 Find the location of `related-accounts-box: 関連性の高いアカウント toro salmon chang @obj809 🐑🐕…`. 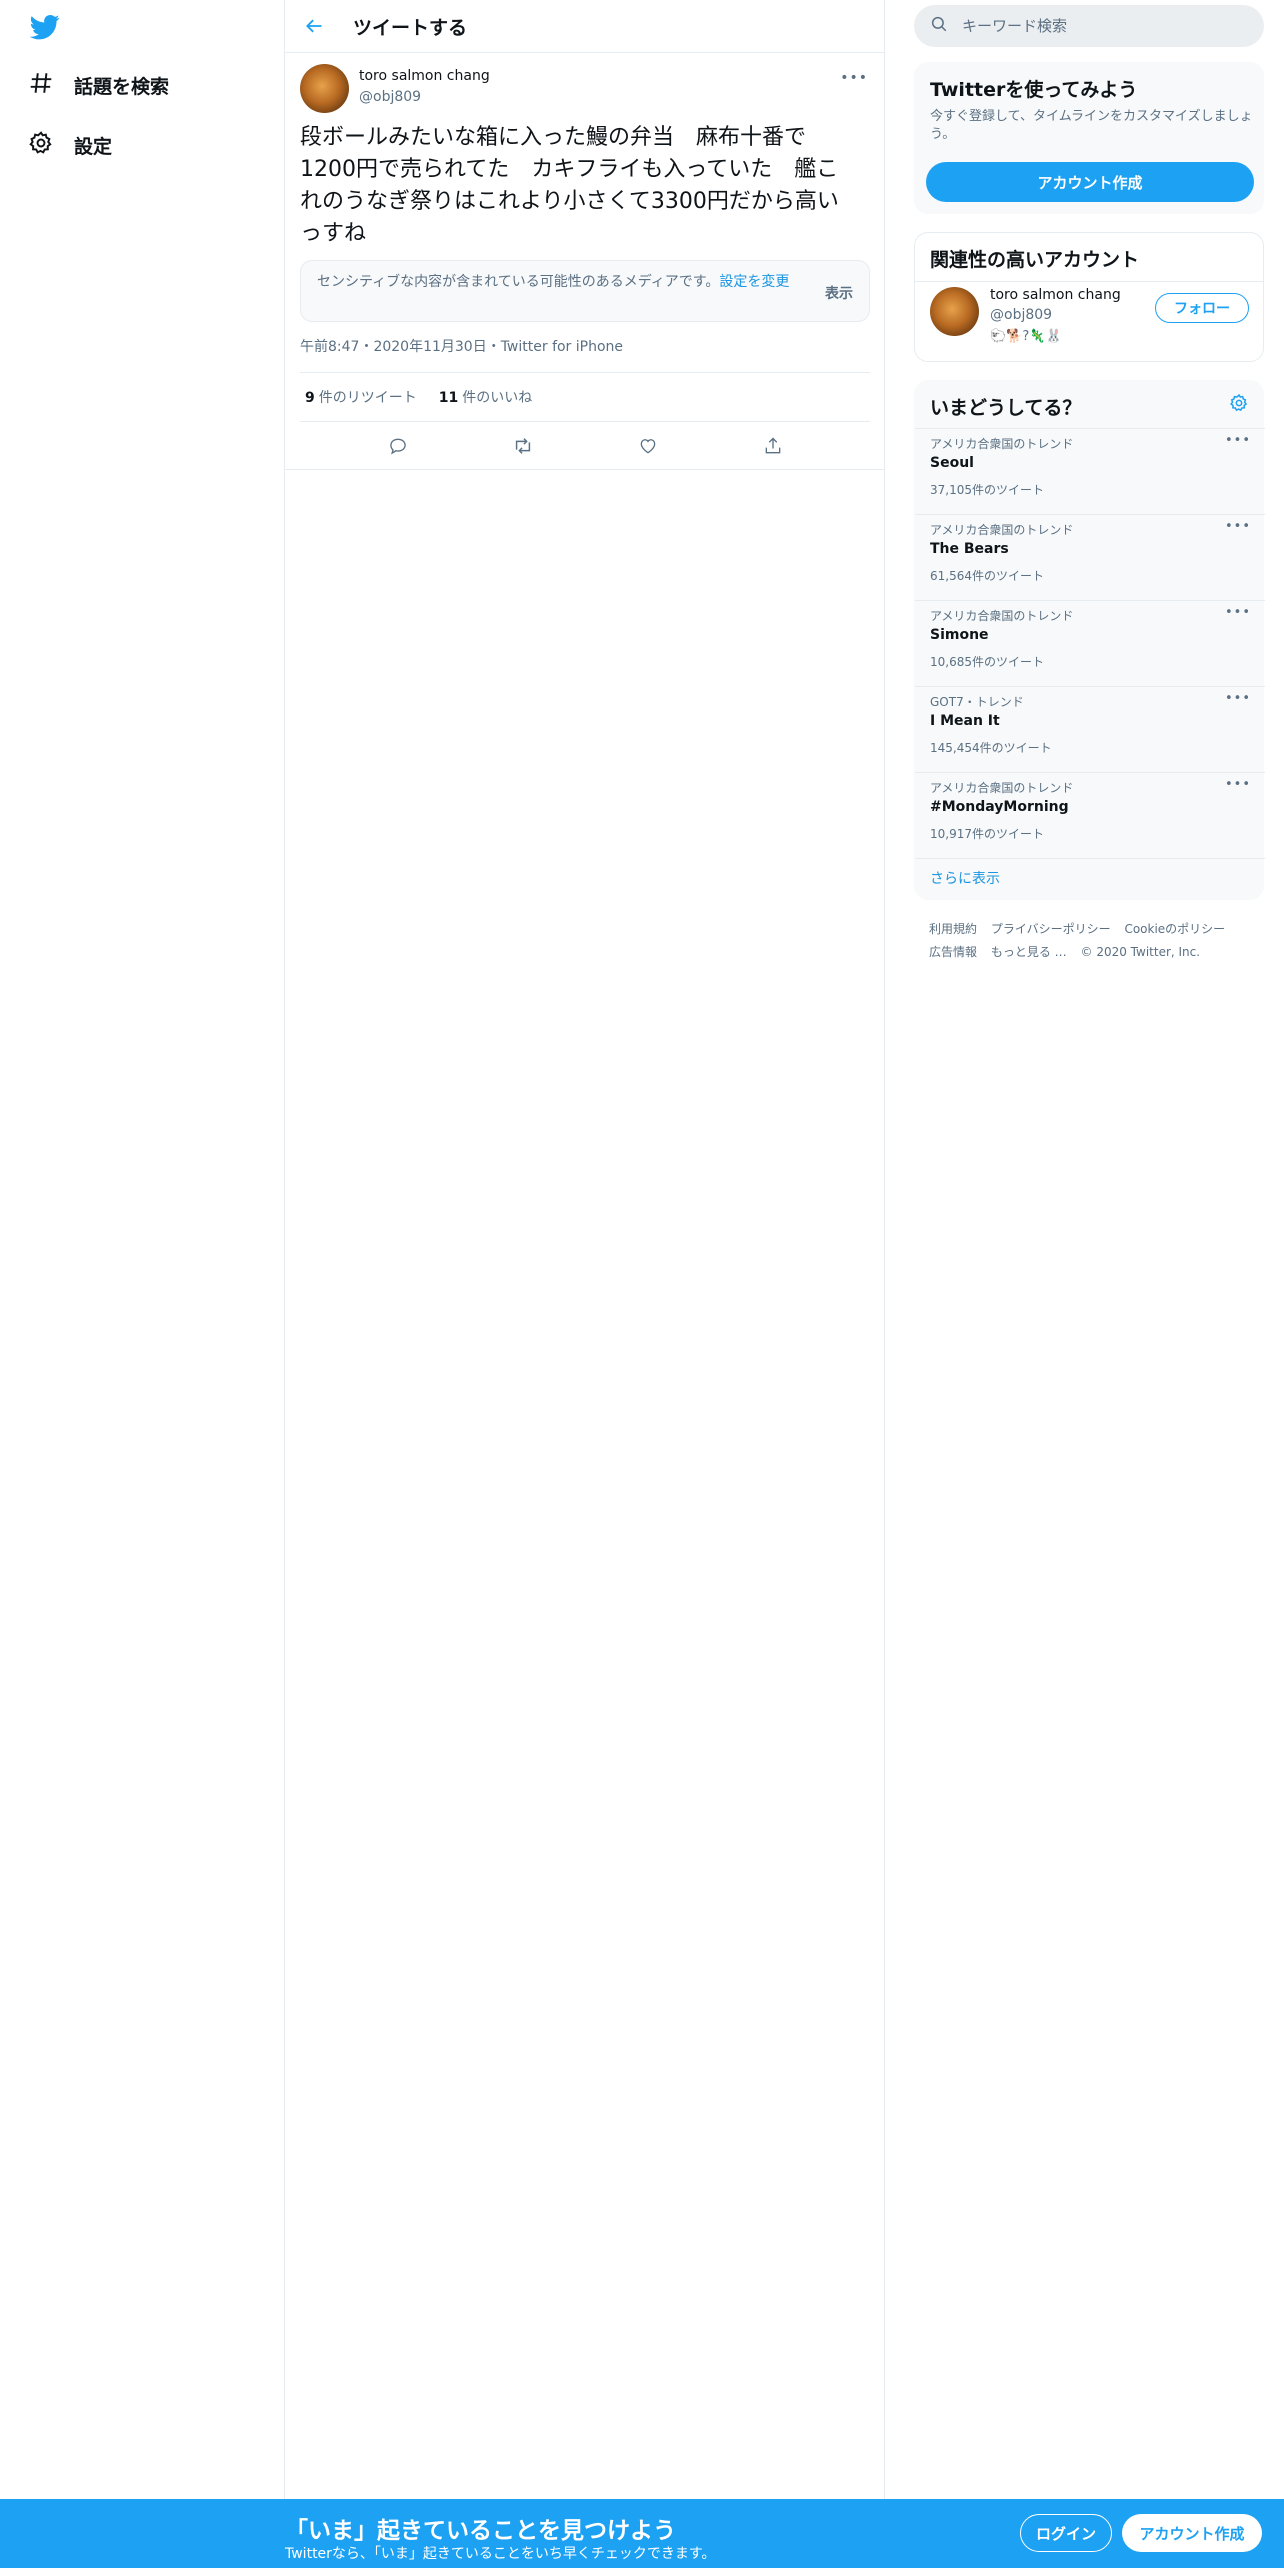

related-accounts-box: 関連性の高いアカウント toro salmon chang @obj809 🐑🐕… is located at coordinates (1089, 297).